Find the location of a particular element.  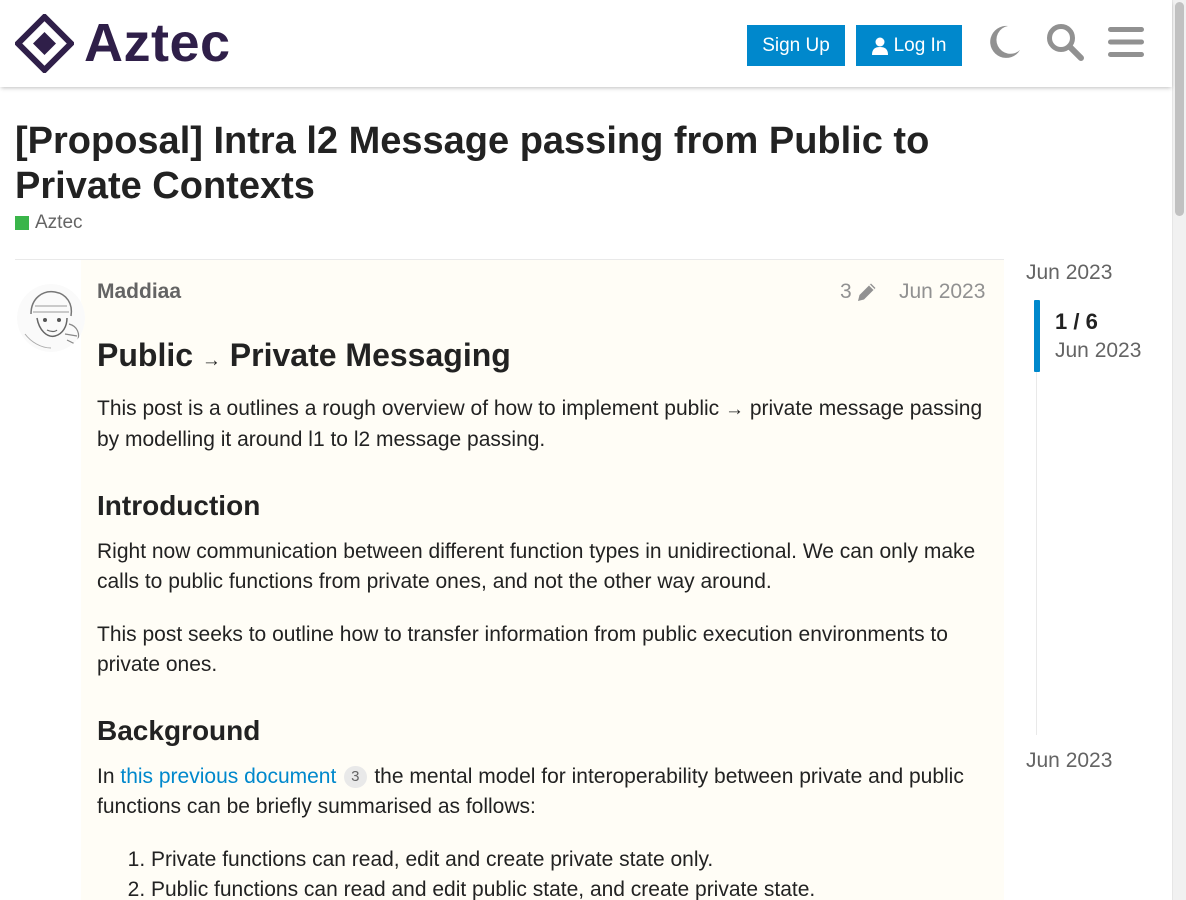

heading-introduction: Introduction is located at coordinates (179, 505).